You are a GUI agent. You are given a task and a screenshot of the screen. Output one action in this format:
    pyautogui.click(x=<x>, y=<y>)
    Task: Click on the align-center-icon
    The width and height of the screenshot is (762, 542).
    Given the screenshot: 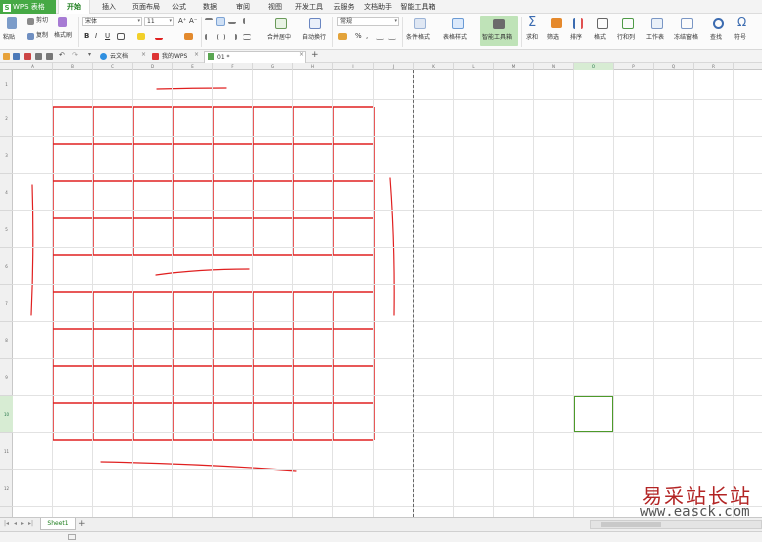 What is the action you would take?
    pyautogui.click(x=221, y=37)
    